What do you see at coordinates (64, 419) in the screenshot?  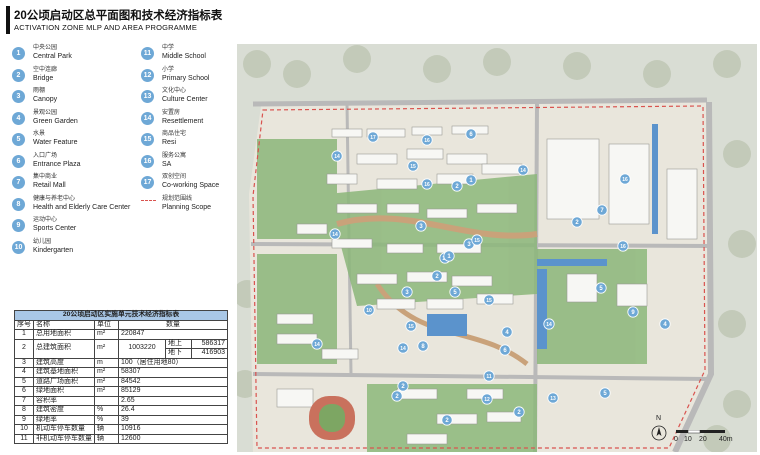 I see `row-name: 绿地率` at bounding box center [64, 419].